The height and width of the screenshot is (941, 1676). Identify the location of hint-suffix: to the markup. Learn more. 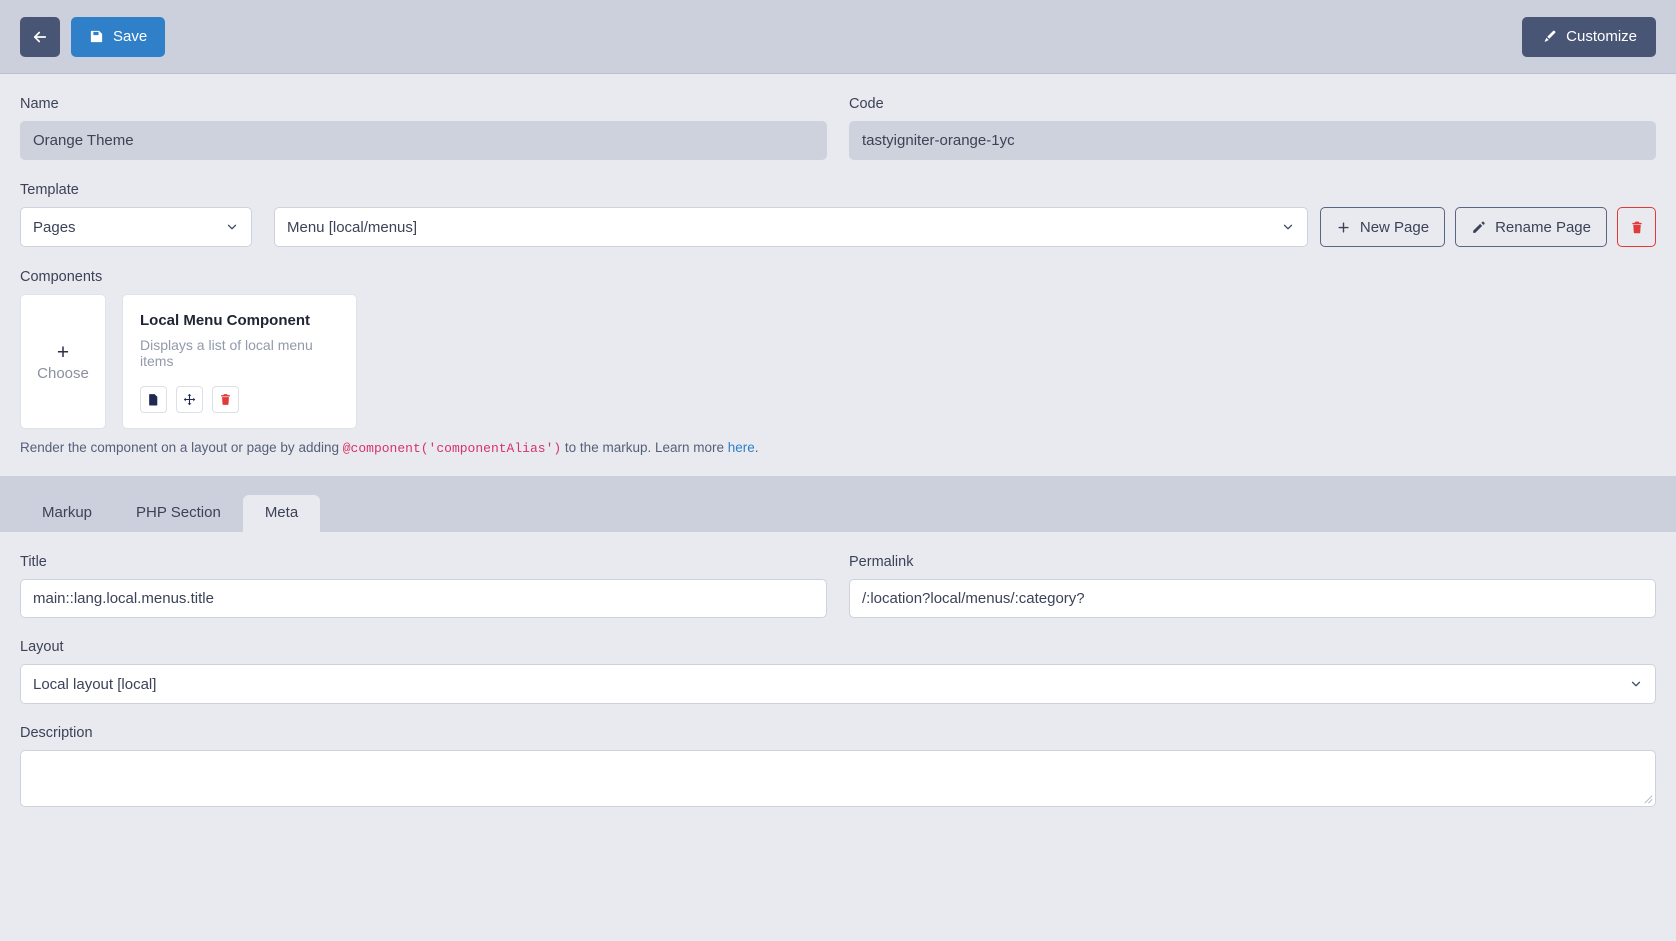
(644, 447).